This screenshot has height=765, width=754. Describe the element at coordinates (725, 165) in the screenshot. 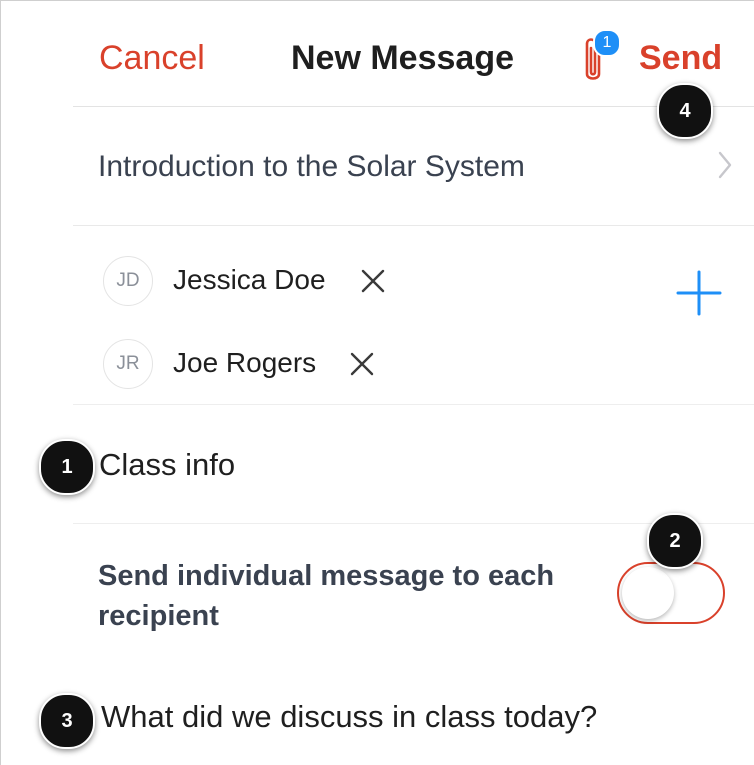

I see `chevron-right-icon` at that location.